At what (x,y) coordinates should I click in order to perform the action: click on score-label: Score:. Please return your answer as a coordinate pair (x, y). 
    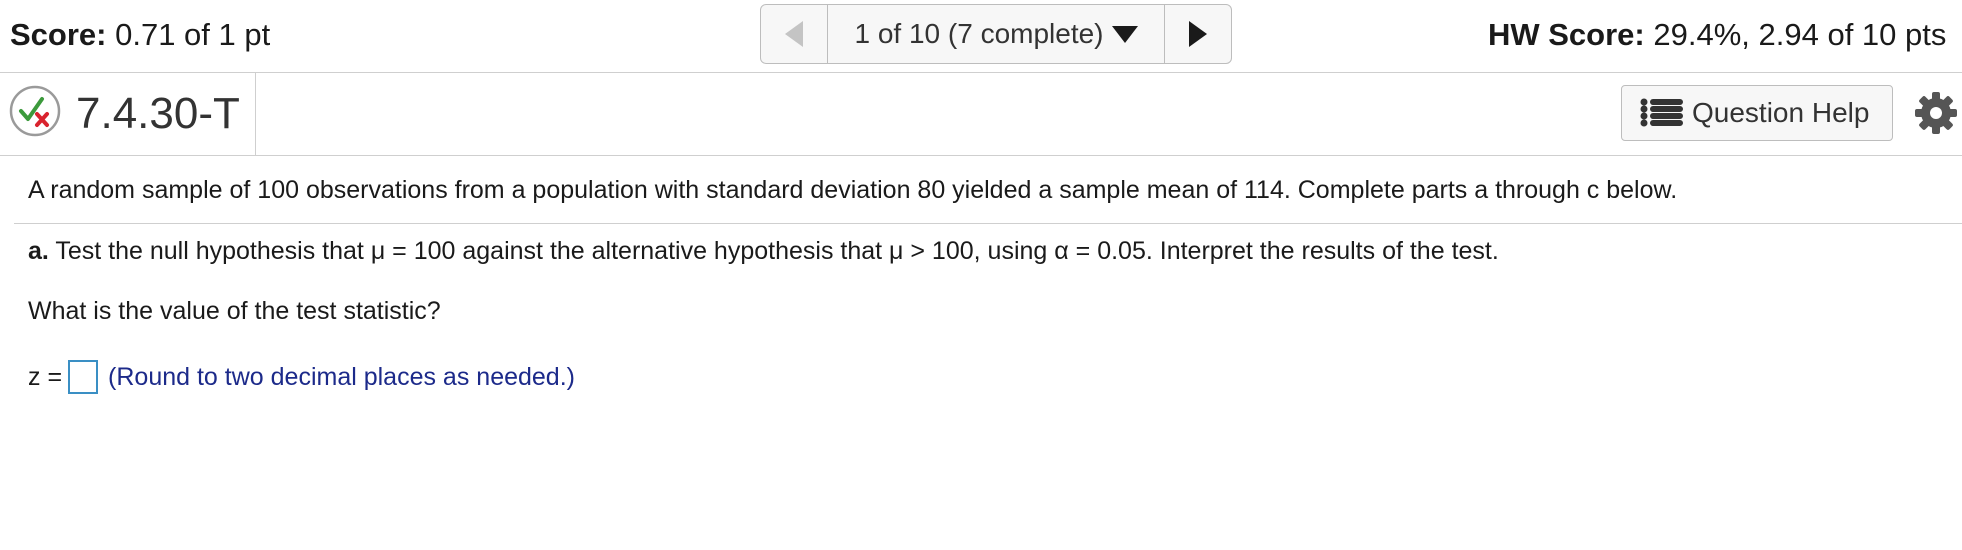
    Looking at the image, I should click on (58, 34).